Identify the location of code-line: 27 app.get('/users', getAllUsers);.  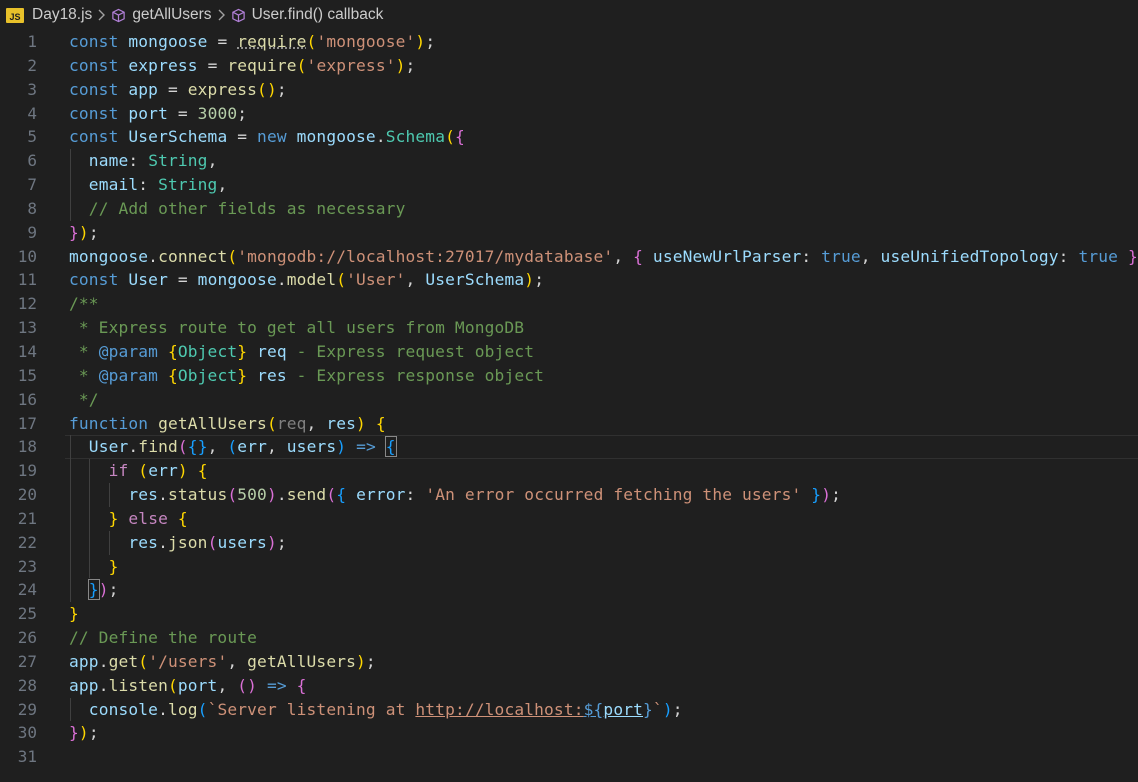
(569, 662).